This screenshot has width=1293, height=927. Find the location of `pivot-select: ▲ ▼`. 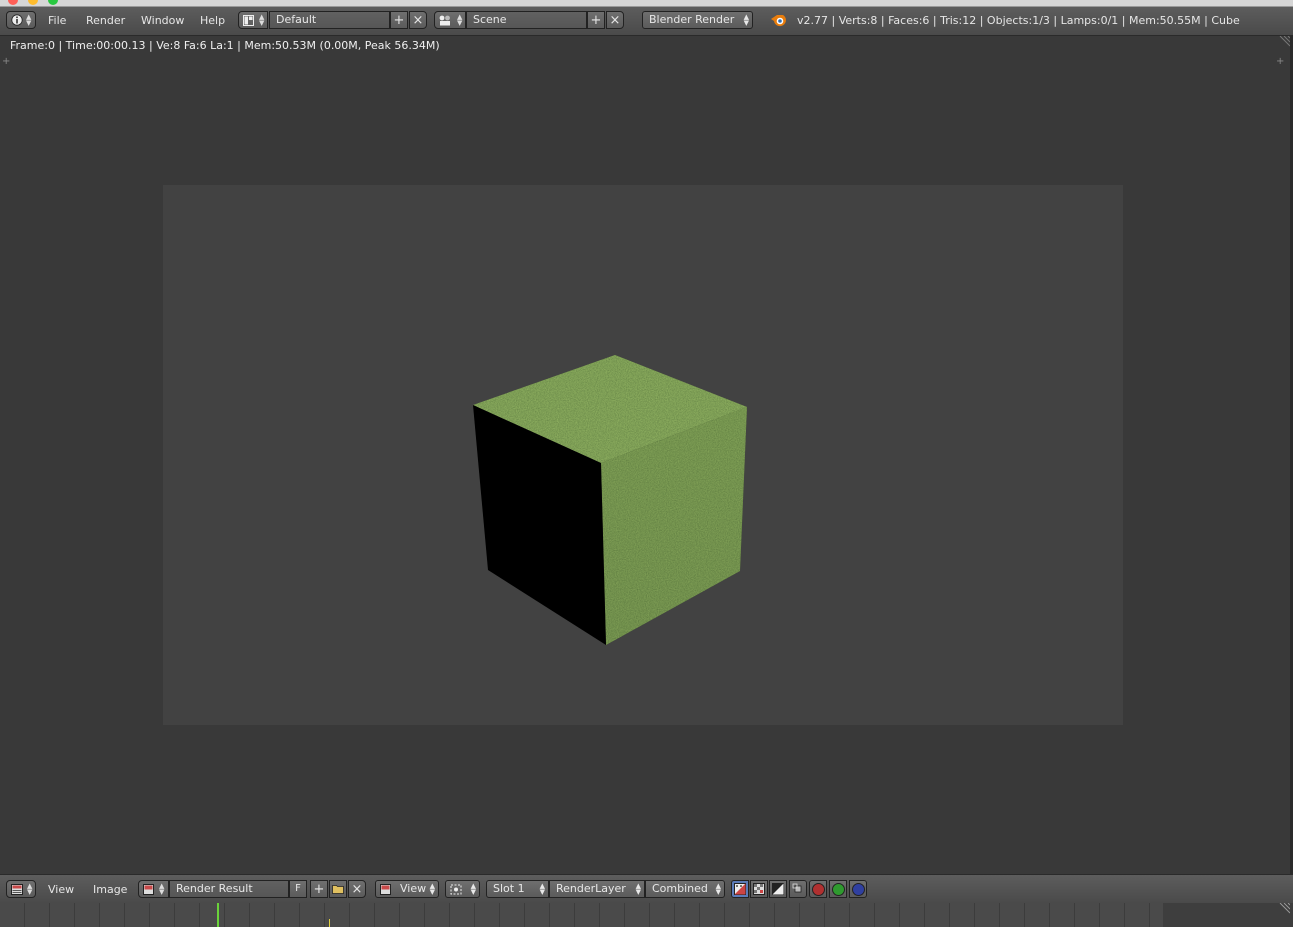

pivot-select: ▲ ▼ is located at coordinates (462, 889).